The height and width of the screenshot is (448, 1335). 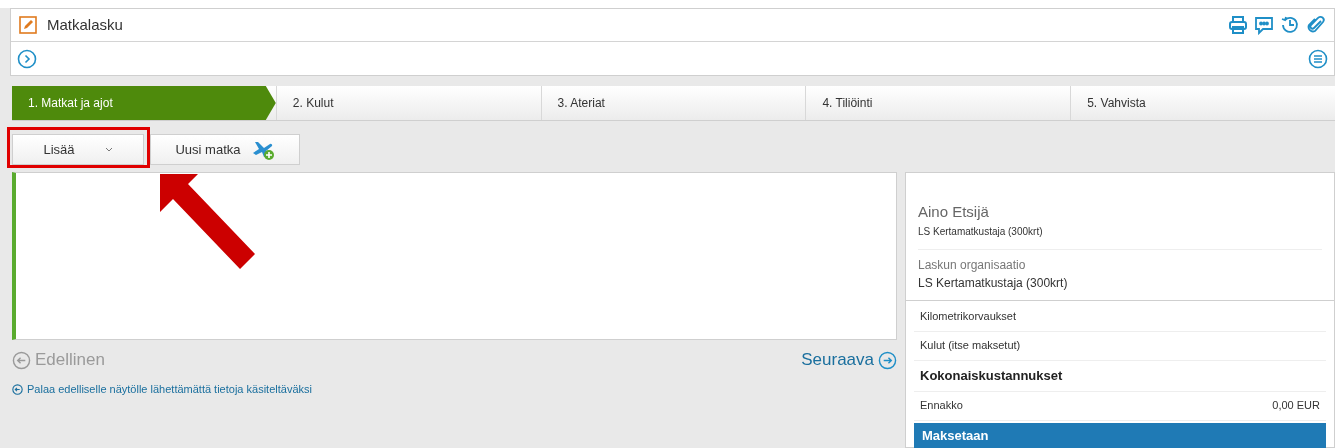 What do you see at coordinates (225, 149) in the screenshot?
I see `new-trip-button: Uusi matka` at bounding box center [225, 149].